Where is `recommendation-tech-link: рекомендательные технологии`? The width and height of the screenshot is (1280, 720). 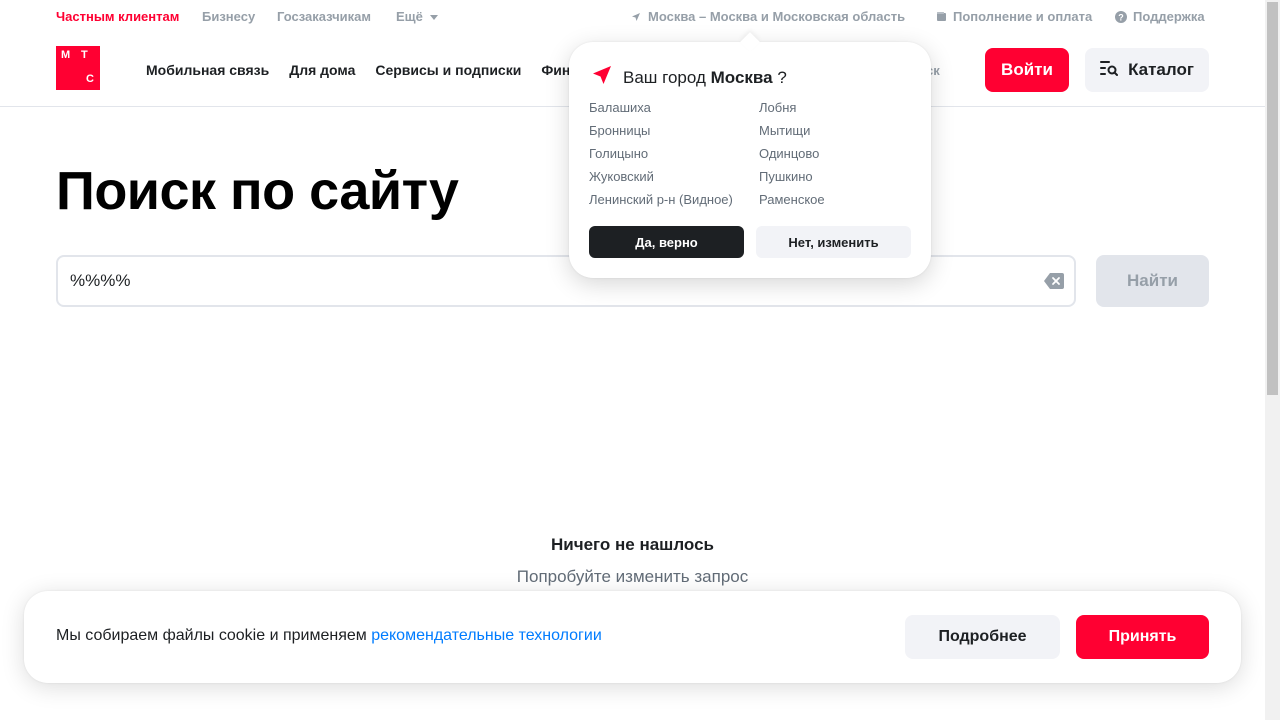
recommendation-tech-link: рекомендательные технологии is located at coordinates (486, 635).